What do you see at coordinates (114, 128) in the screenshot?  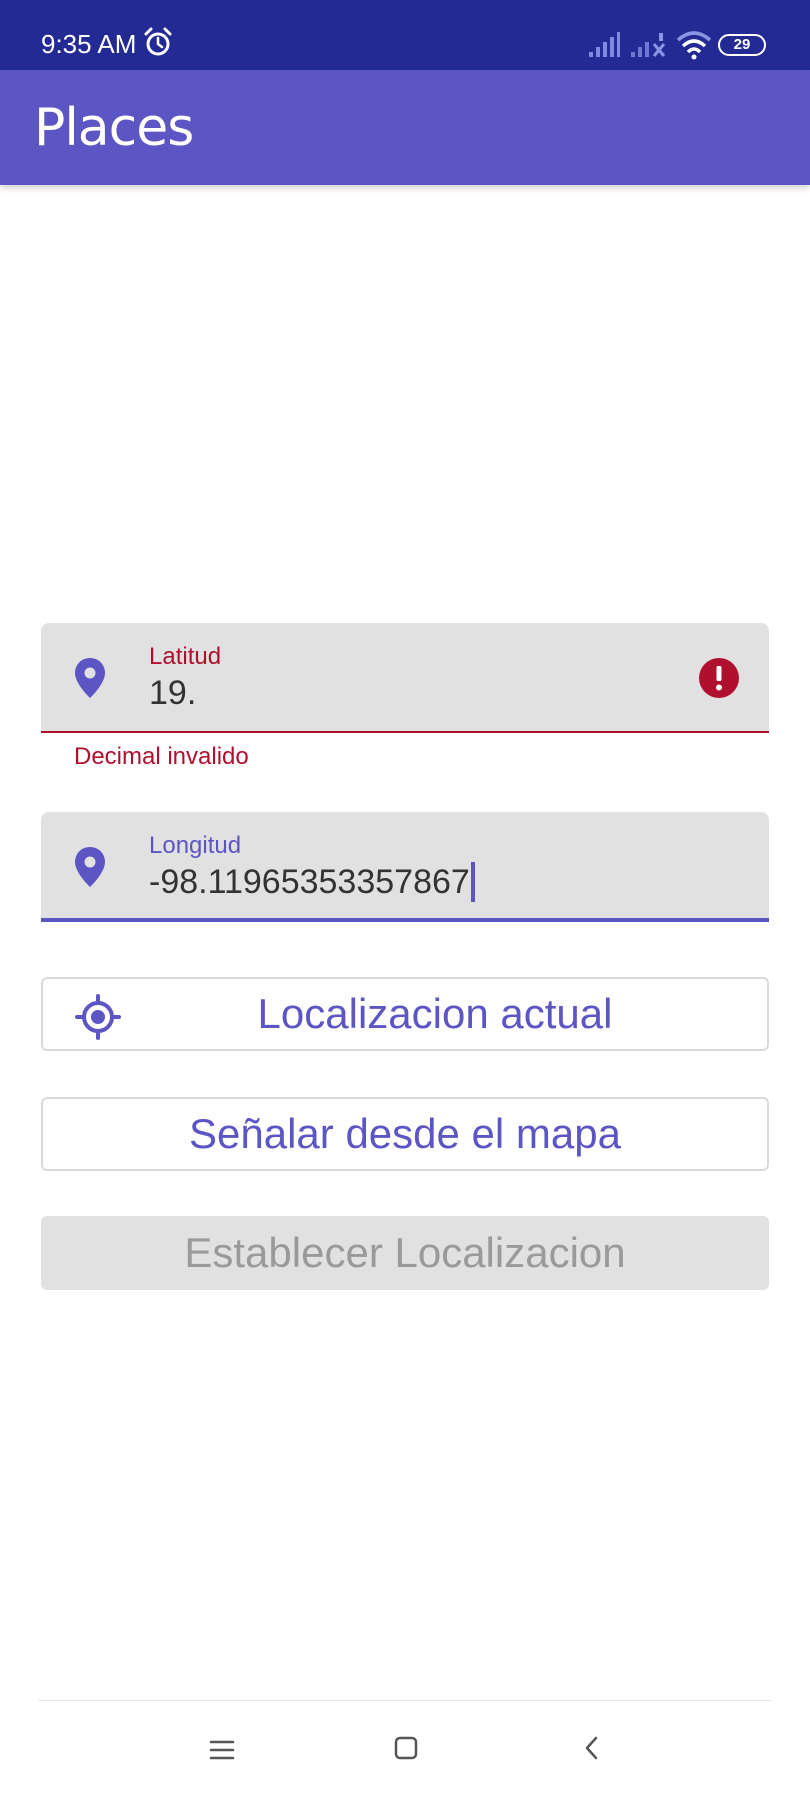 I see `page-title: Places` at bounding box center [114, 128].